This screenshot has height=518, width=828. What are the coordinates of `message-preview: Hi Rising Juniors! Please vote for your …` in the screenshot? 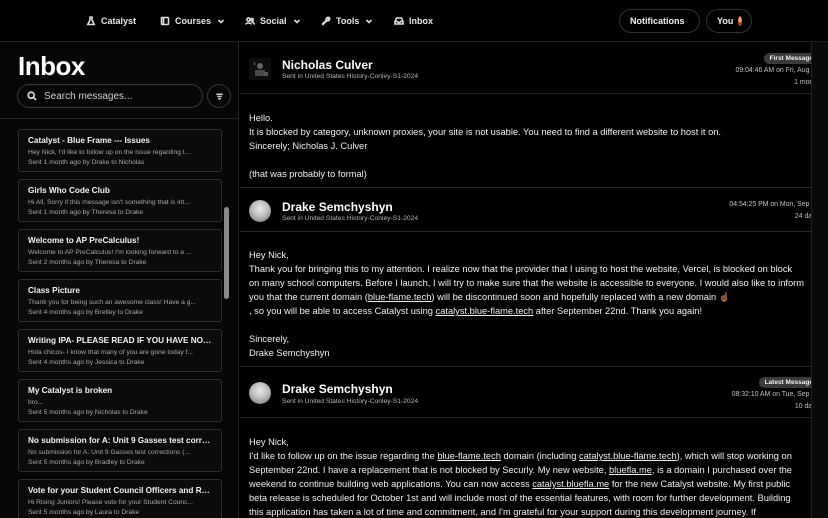 It's located at (111, 502).